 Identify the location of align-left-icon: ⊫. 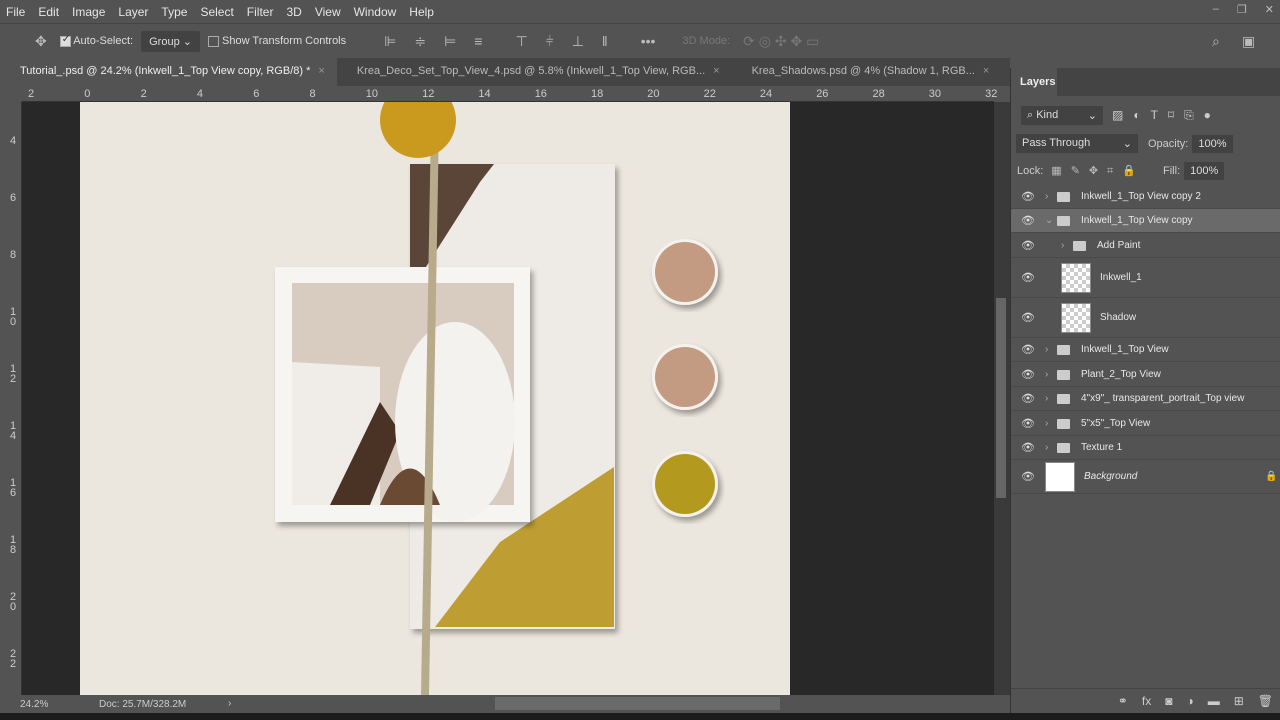
(390, 41).